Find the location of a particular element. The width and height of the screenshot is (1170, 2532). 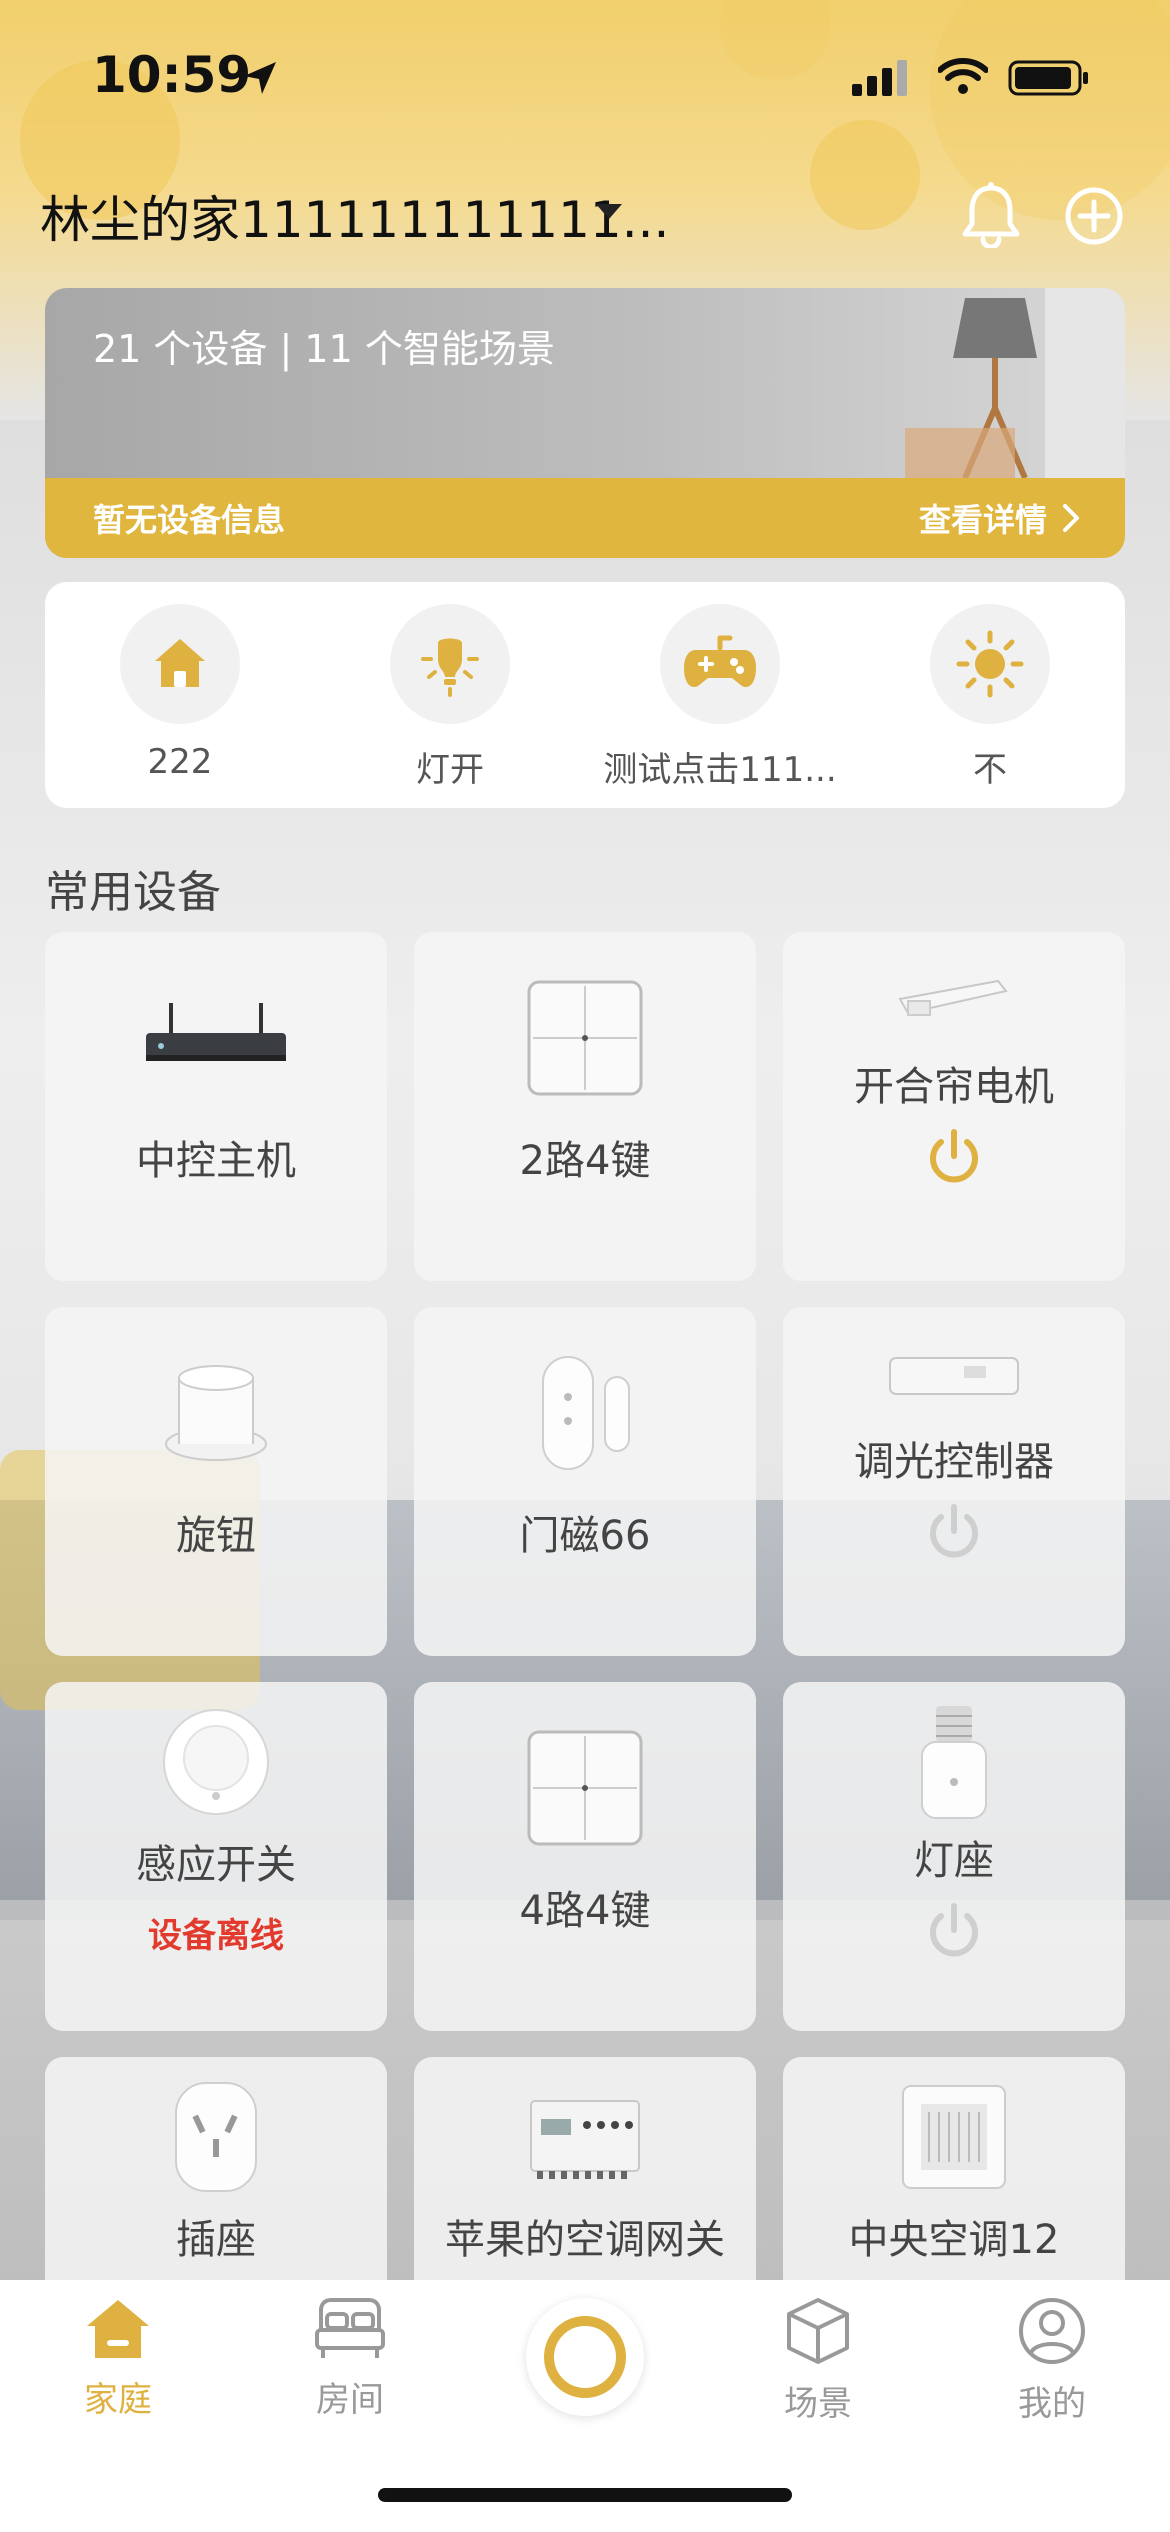

bed-icon is located at coordinates (350, 2328).